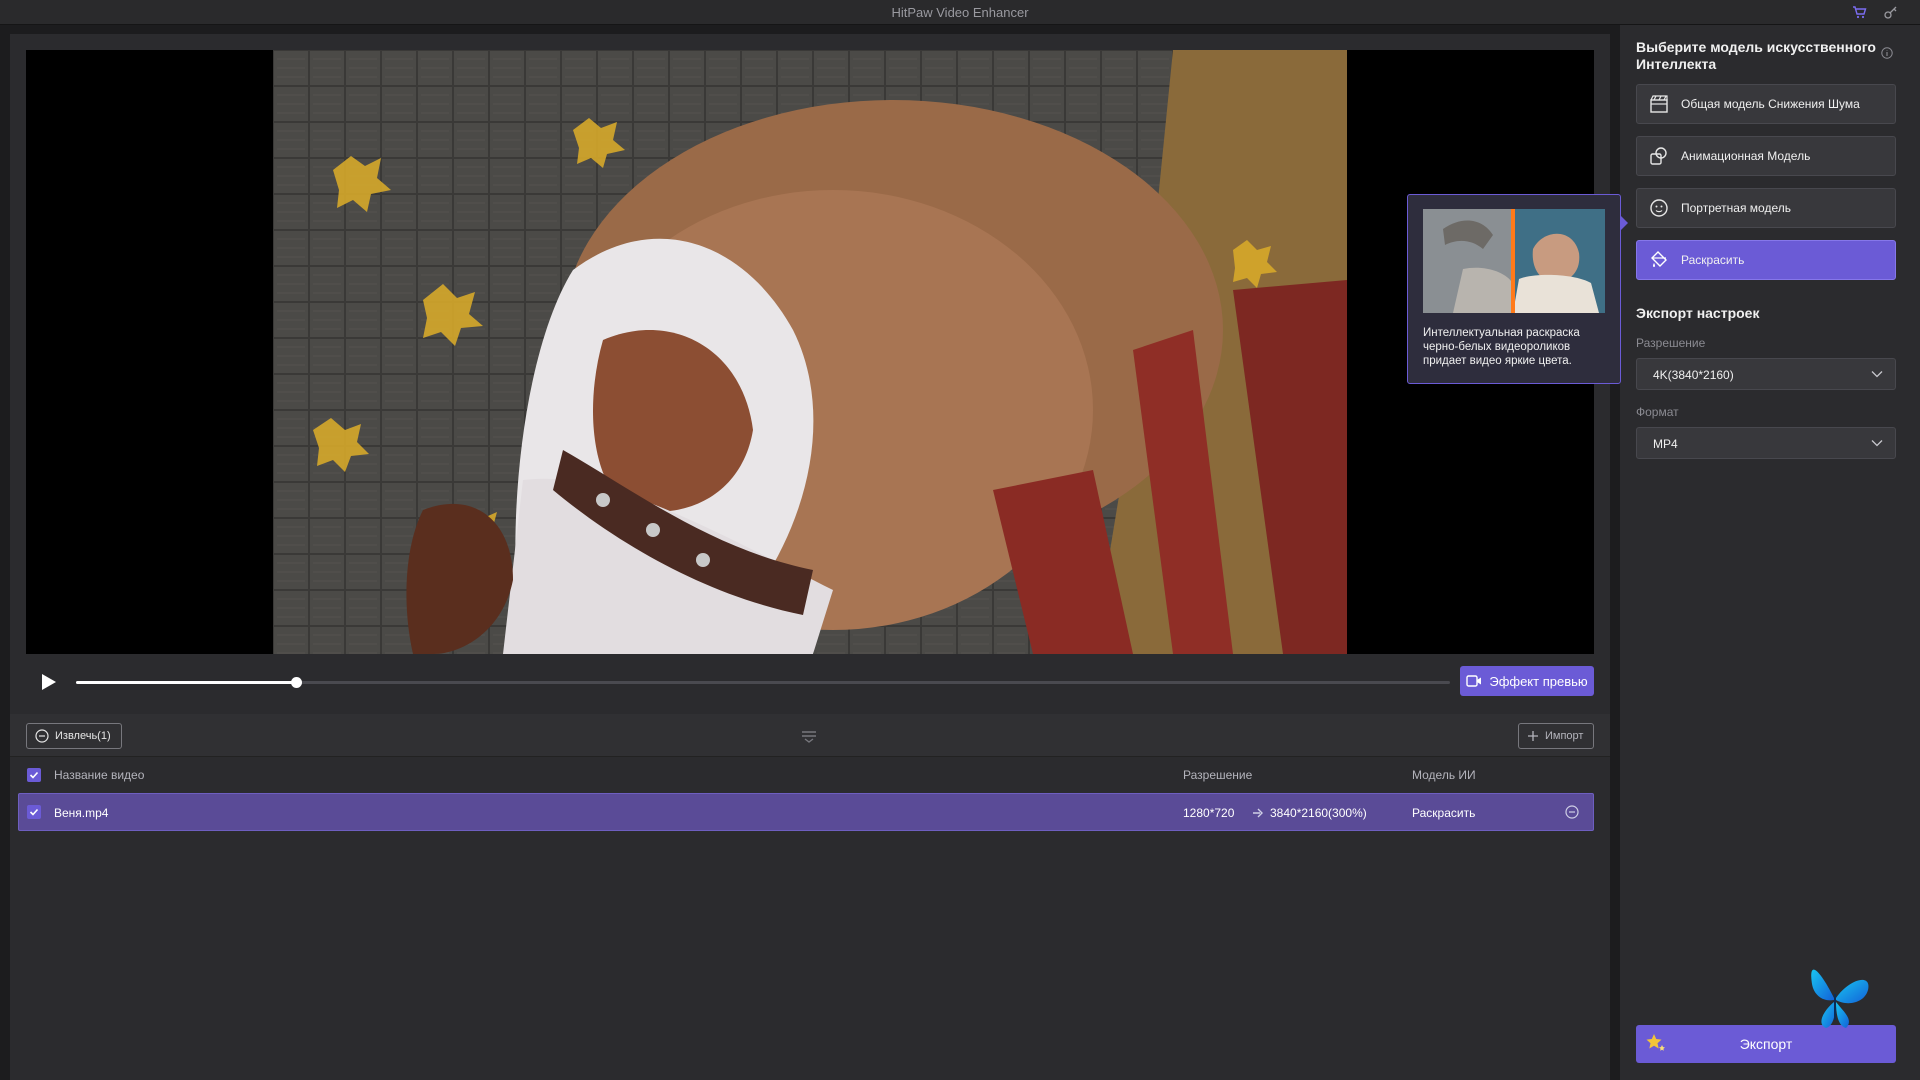 The image size is (1920, 1080). I want to click on butterfly-icon, so click(1840, 998).